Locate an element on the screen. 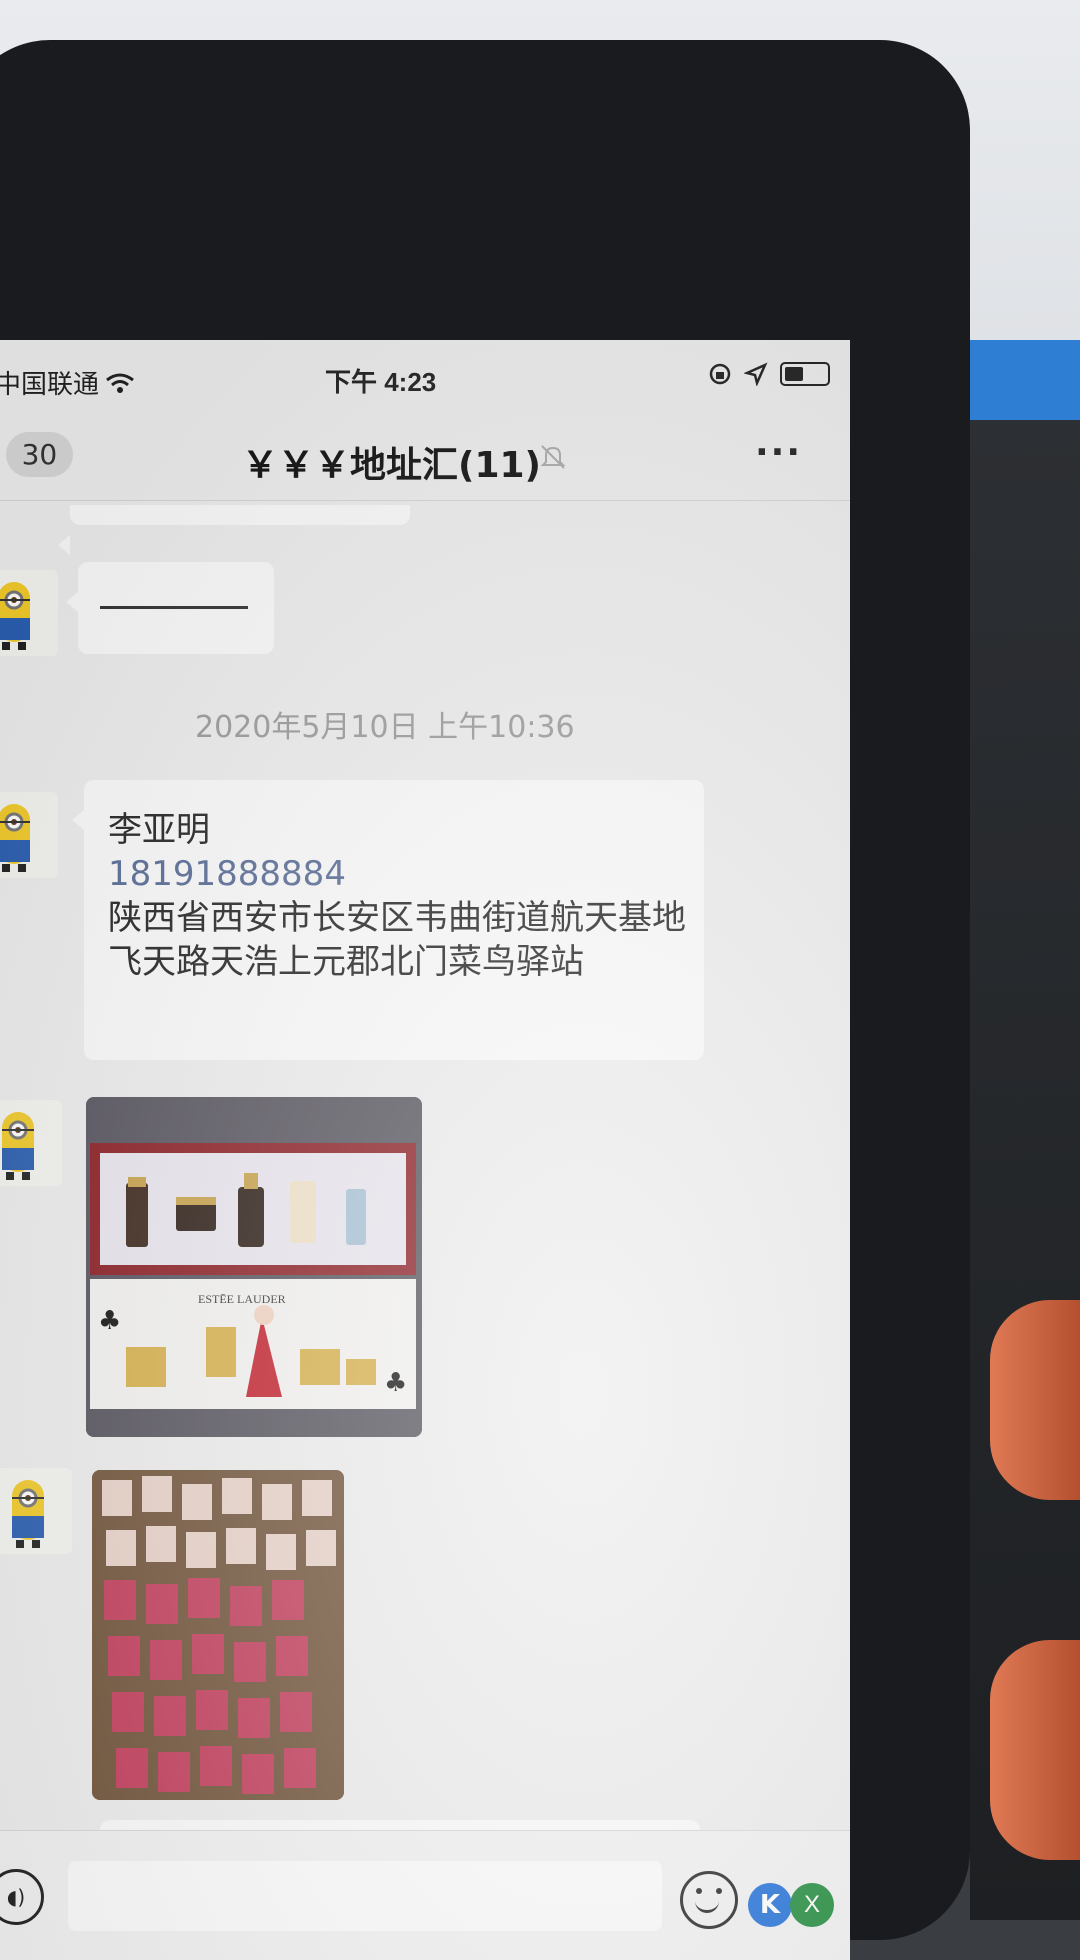 The image size is (1080, 1960). input-bar: ◖) K X is located at coordinates (425, 1895).